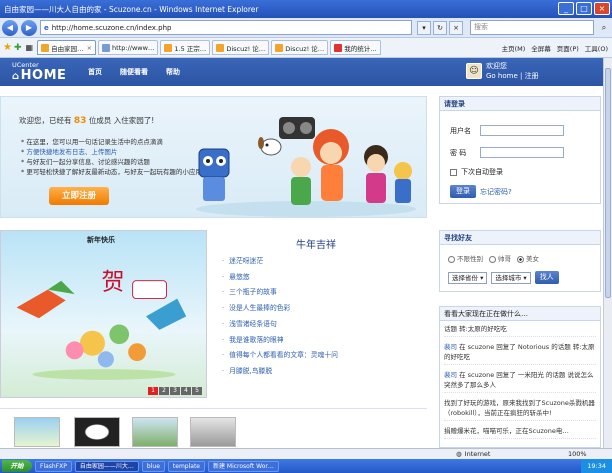 The width and height of the screenshot is (612, 473). What do you see at coordinates (186, 391) in the screenshot?
I see `pager-button: 4` at bounding box center [186, 391].